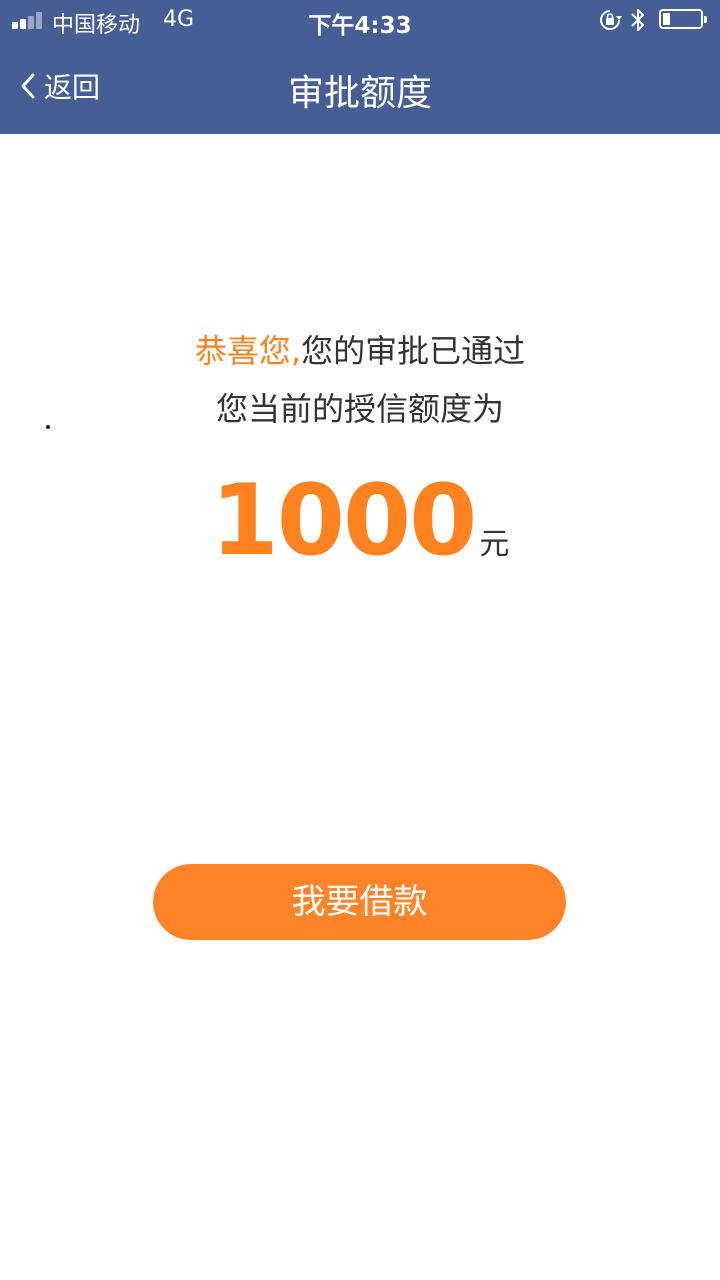 This screenshot has height=1280, width=720. I want to click on orientation-lock-icon, so click(611, 20).